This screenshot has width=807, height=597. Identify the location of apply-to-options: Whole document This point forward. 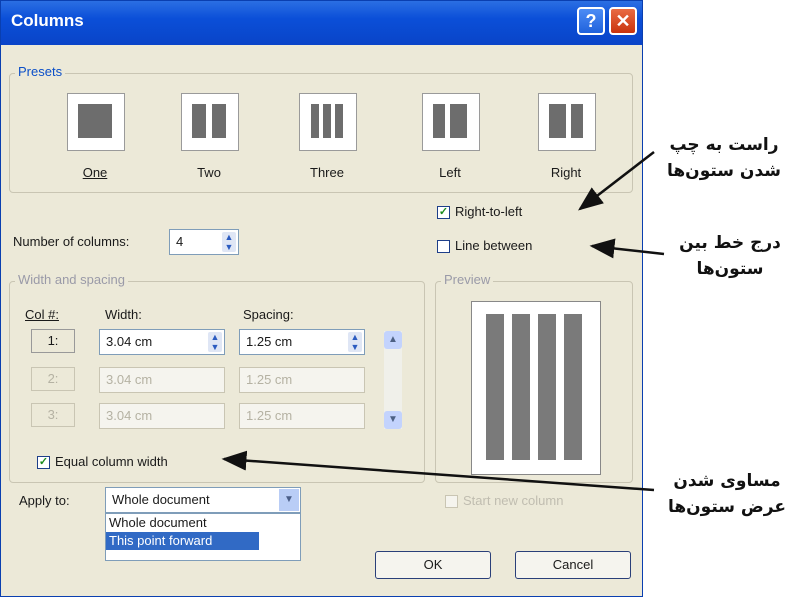
(203, 537).